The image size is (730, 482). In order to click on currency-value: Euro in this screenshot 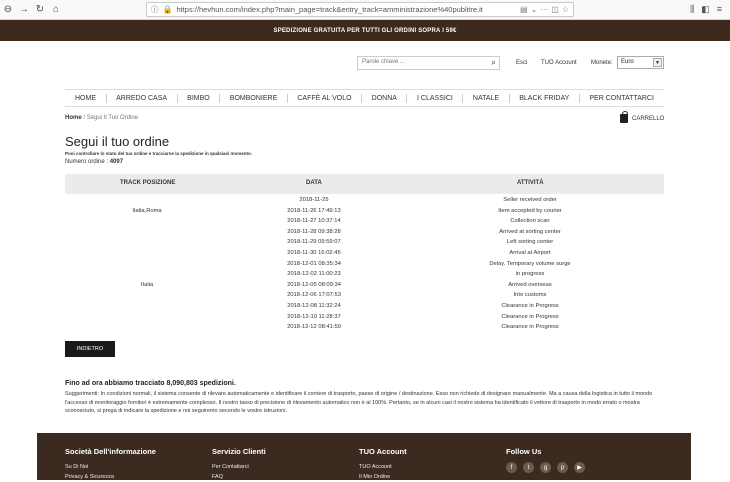, I will do `click(627, 62)`.